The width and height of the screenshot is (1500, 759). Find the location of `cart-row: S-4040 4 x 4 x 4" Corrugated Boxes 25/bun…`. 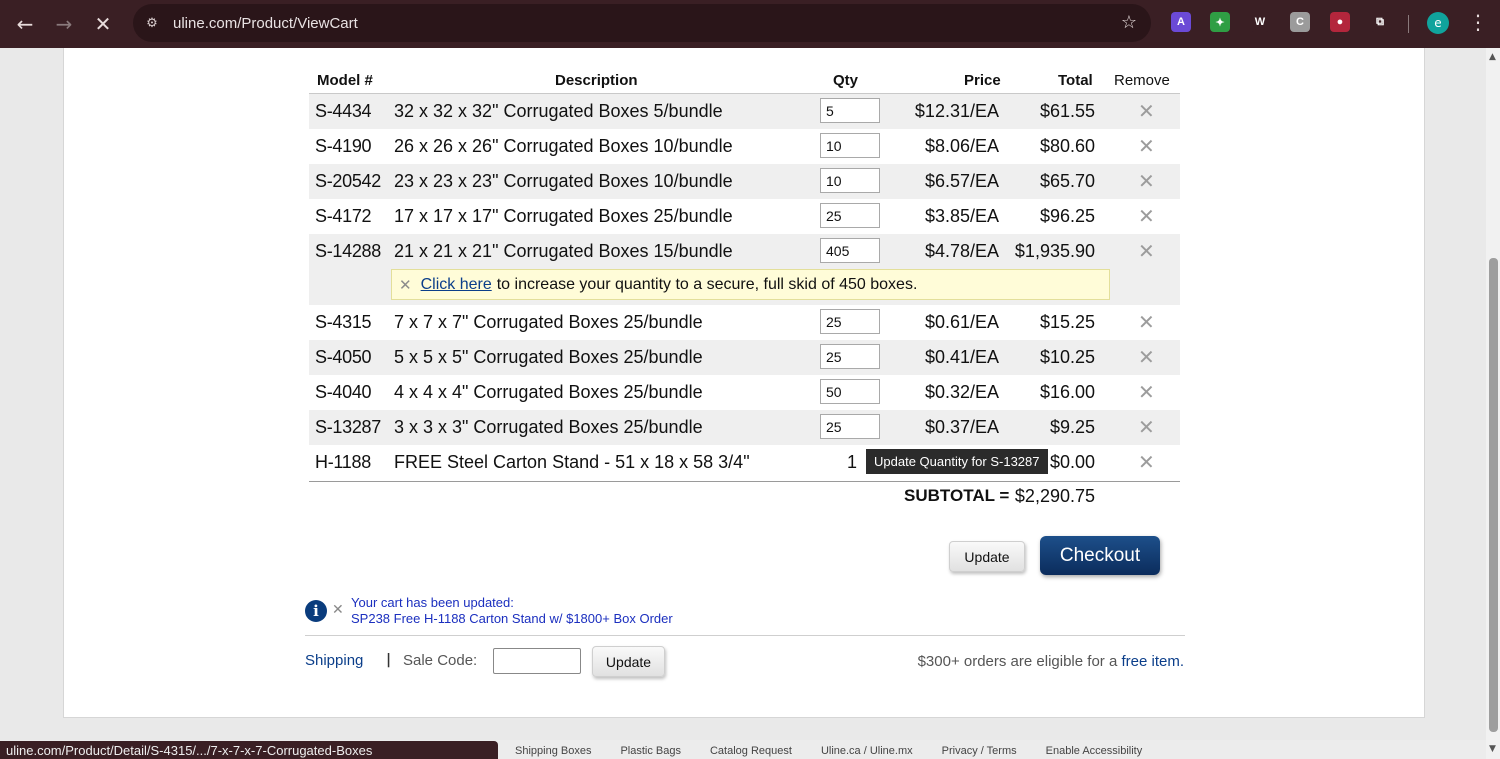

cart-row: S-4040 4 x 4 x 4" Corrugated Boxes 25/bun… is located at coordinates (744, 392).